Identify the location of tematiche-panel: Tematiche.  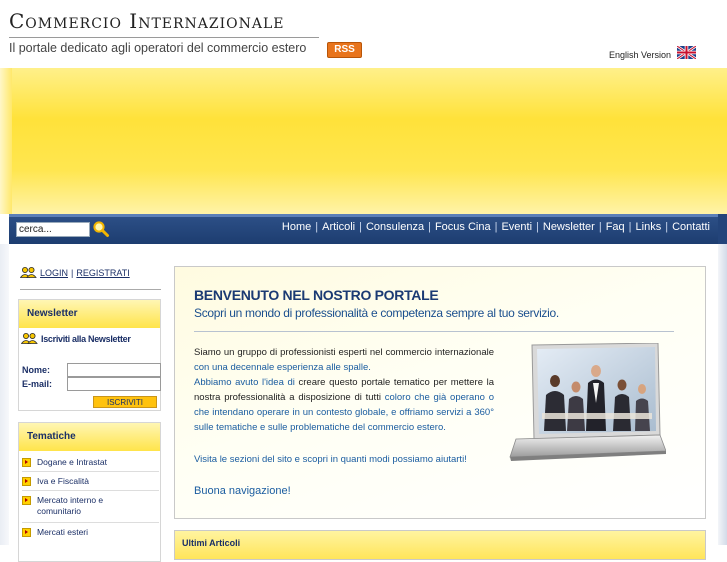
(89, 492).